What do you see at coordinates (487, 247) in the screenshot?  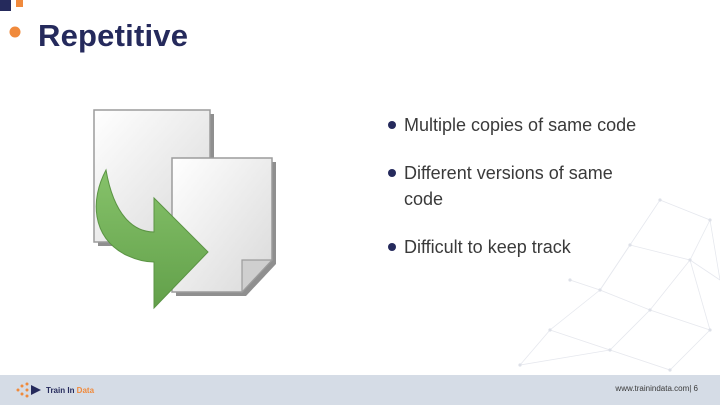 I see `bullet-text: Difficult to keep track` at bounding box center [487, 247].